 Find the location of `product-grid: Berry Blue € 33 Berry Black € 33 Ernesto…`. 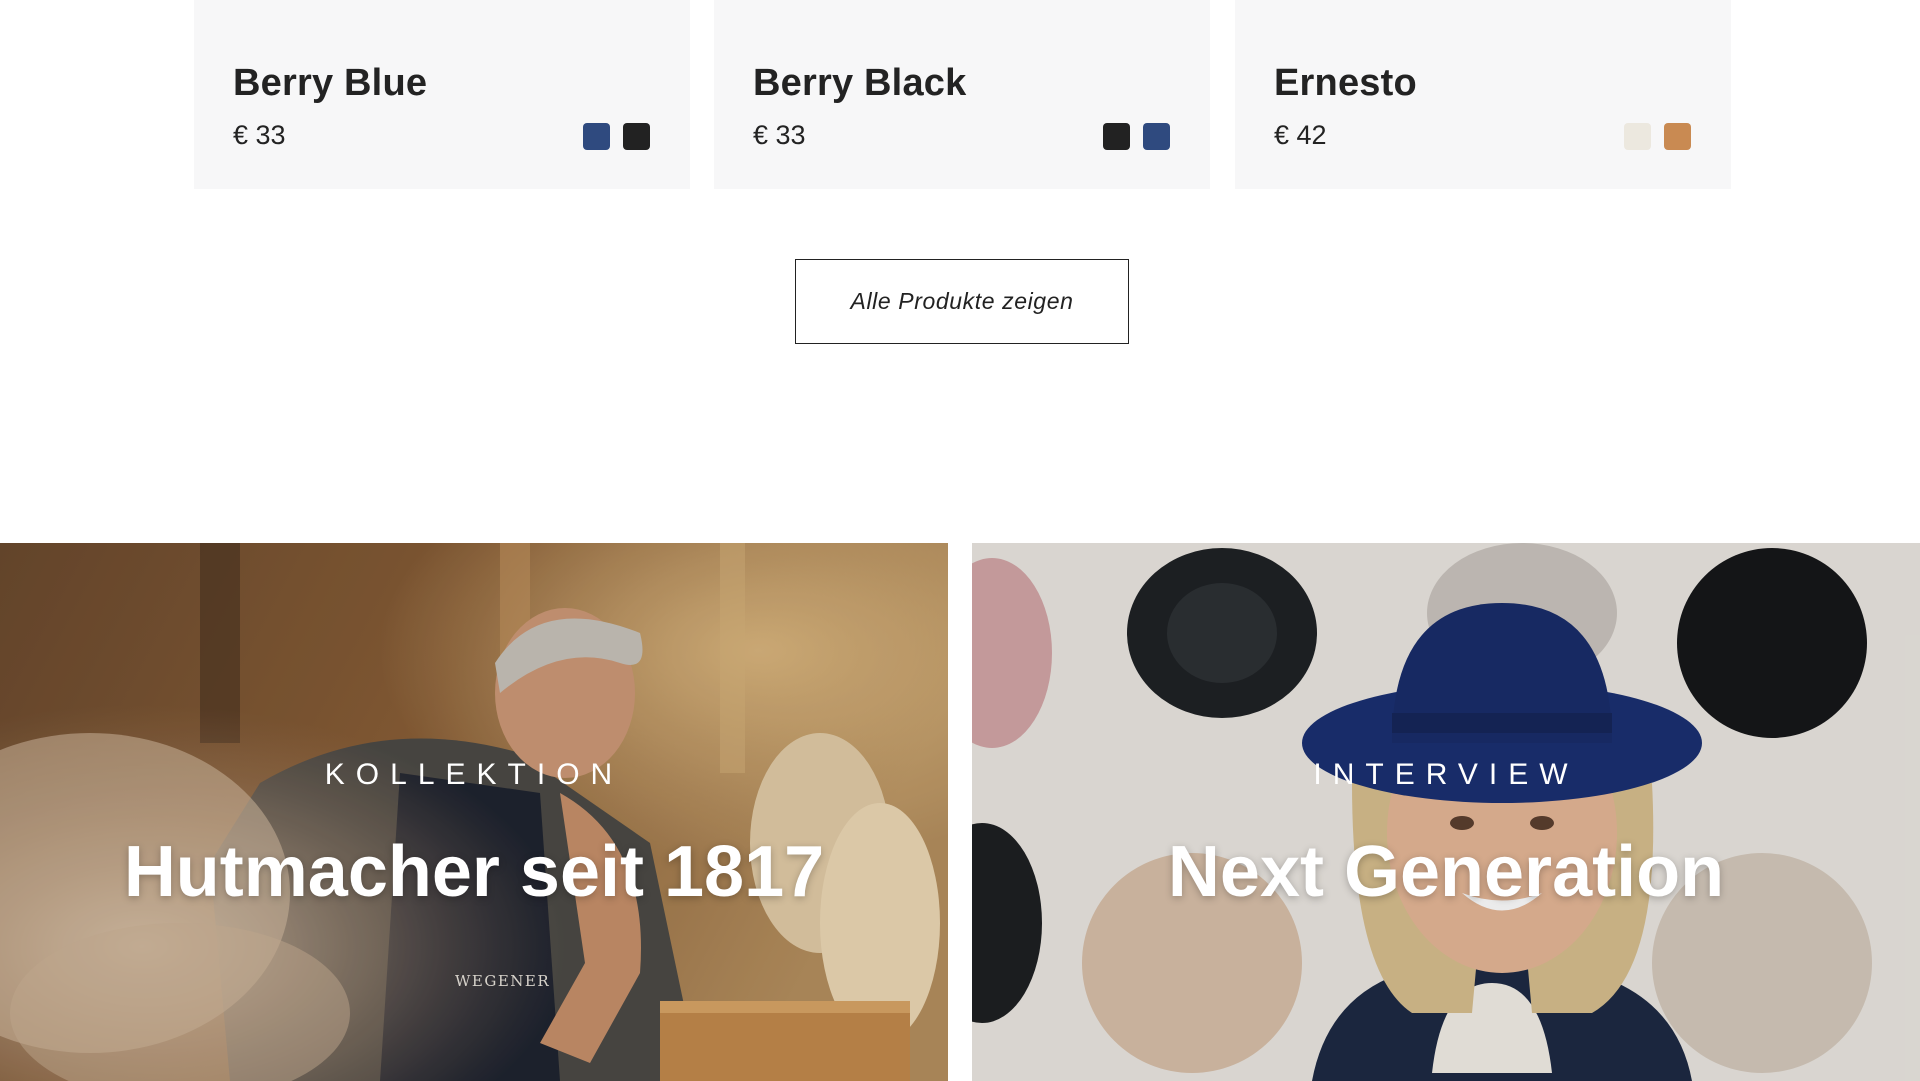

product-grid: Berry Blue € 33 Berry Black € 33 Ernesto… is located at coordinates (962, 94).